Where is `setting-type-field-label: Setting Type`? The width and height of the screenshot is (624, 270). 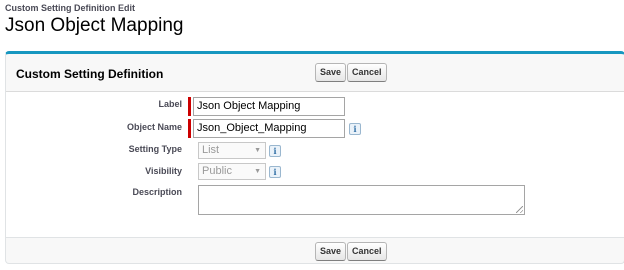
setting-type-field-label: Setting Type is located at coordinates (155, 149).